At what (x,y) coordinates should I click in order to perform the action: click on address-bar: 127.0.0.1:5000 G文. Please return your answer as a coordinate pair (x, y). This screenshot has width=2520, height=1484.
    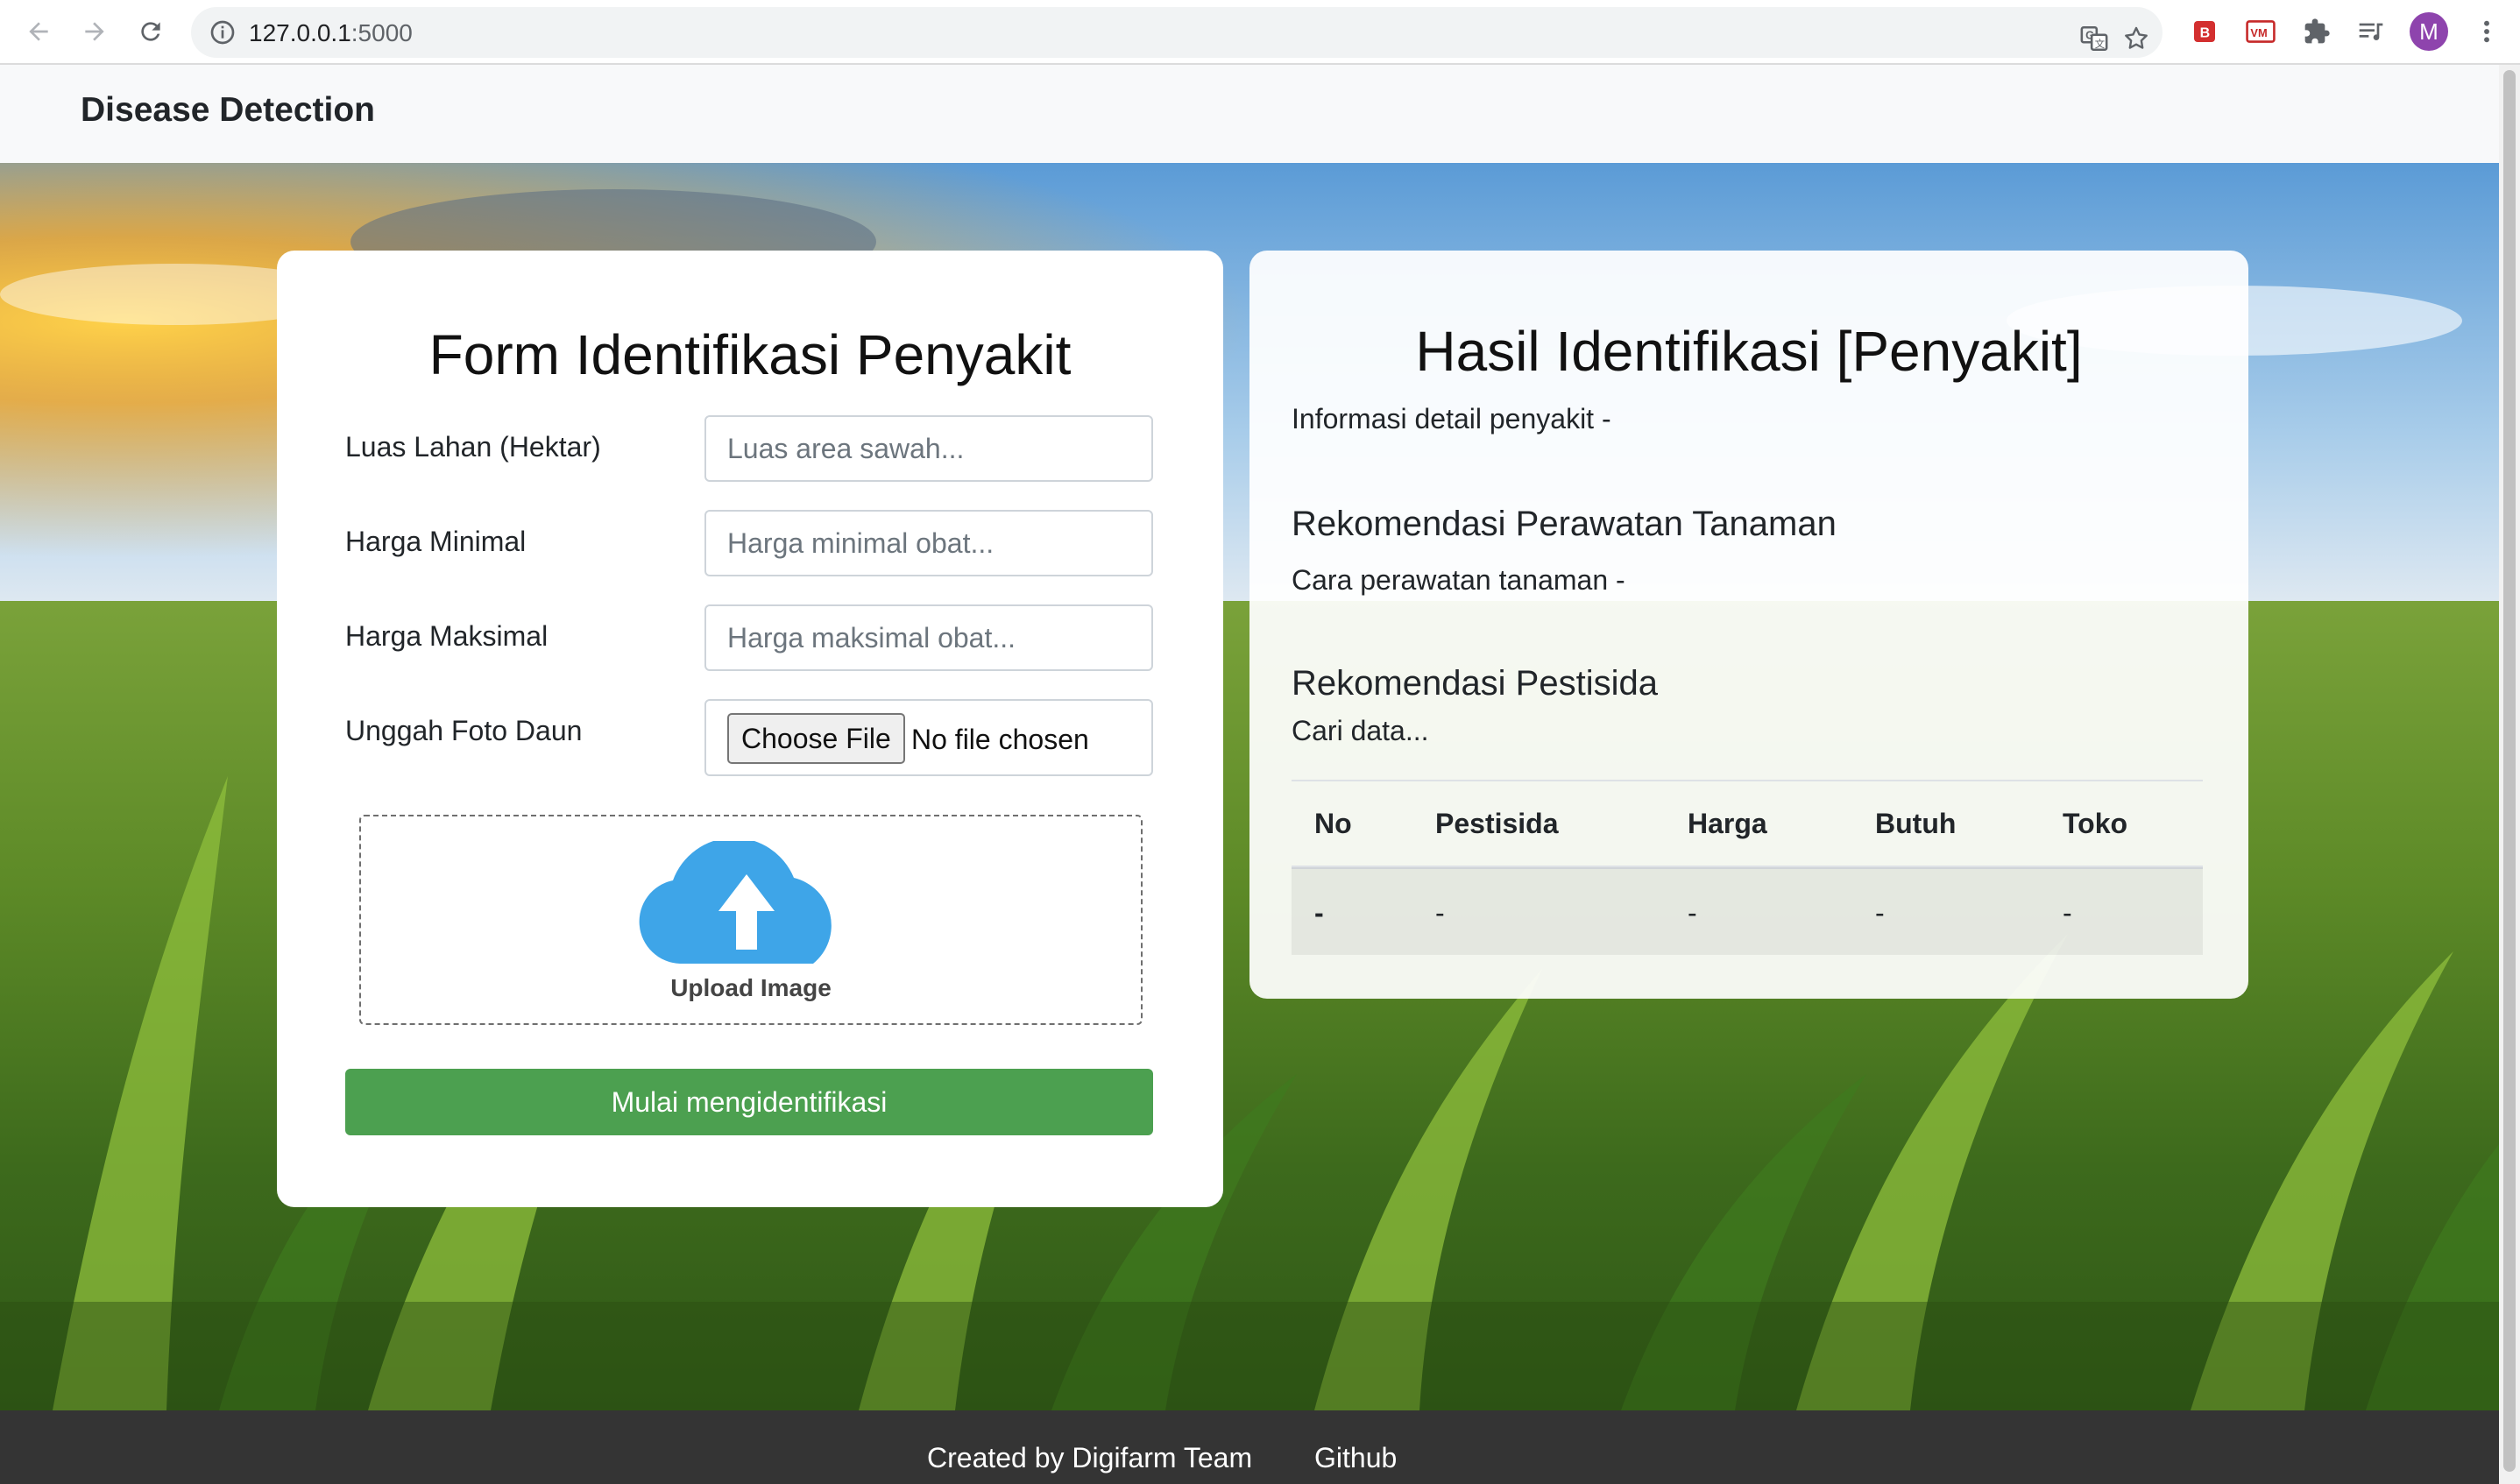
    Looking at the image, I should click on (1177, 32).